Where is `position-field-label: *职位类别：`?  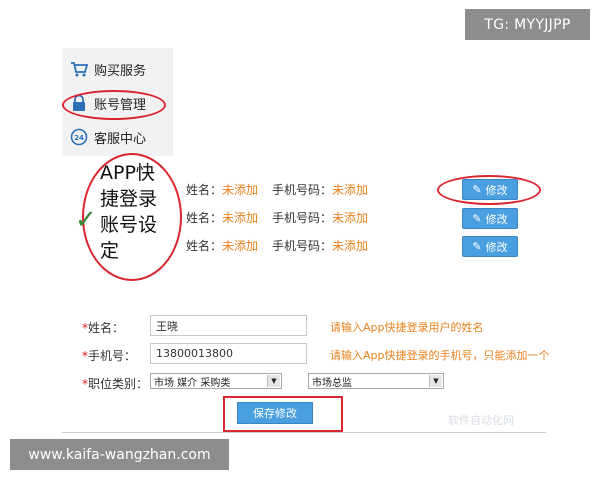
position-field-label: *职位类别： is located at coordinates (115, 383).